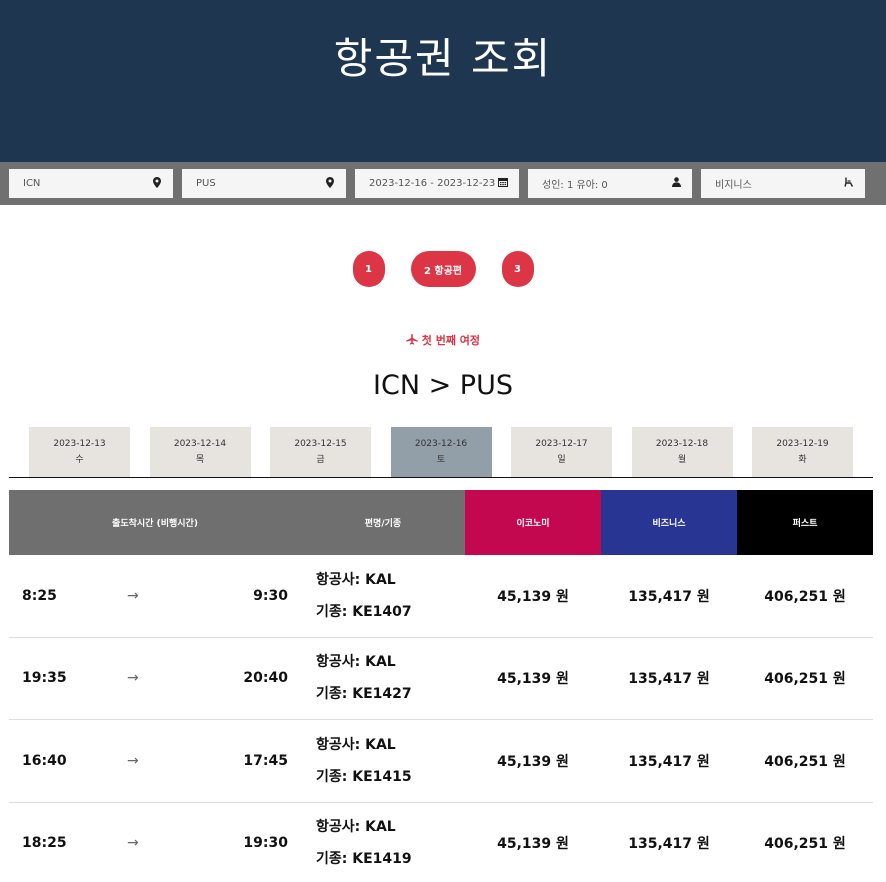 The height and width of the screenshot is (882, 886). What do you see at coordinates (320, 460) in the screenshot?
I see `date-tab-day: 금` at bounding box center [320, 460].